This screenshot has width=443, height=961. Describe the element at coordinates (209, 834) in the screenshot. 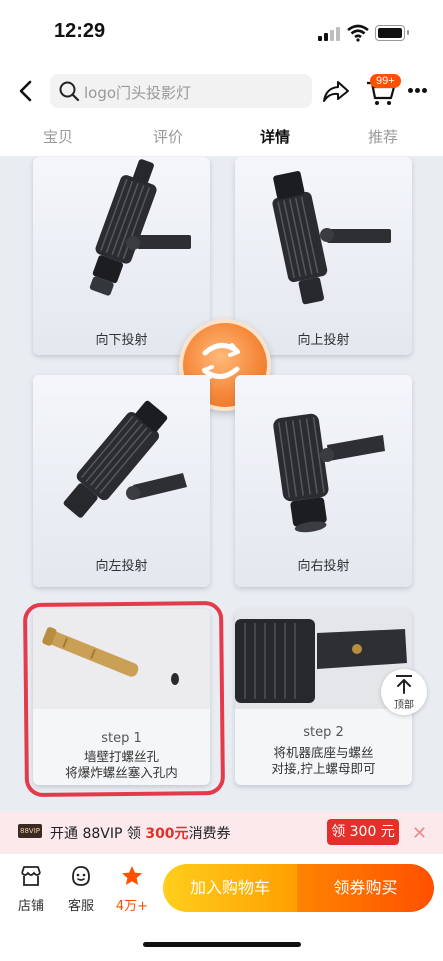

I see `vip-text-suffix: 消费券` at that location.